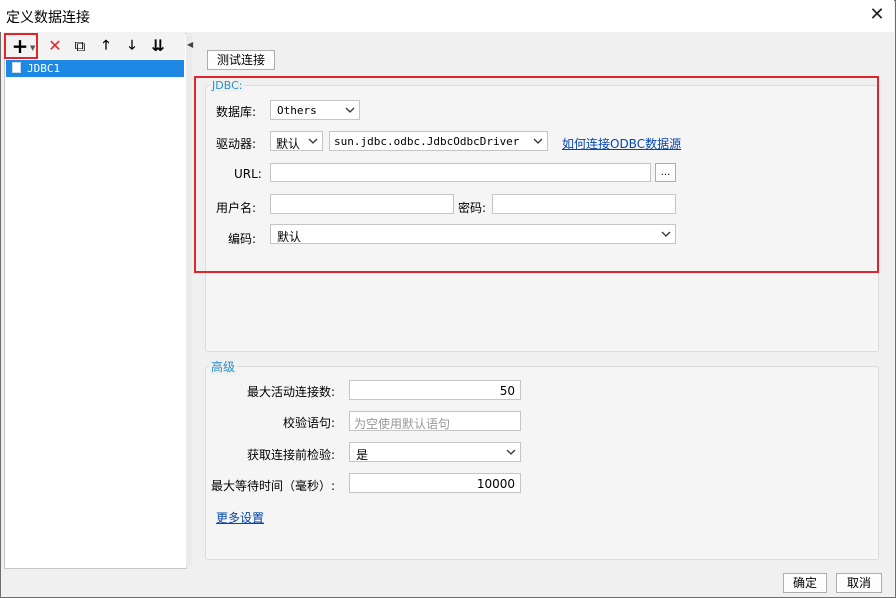 The image size is (896, 598). What do you see at coordinates (273, 486) in the screenshot?
I see `max-wait-label: 最大等待时间（毫秒）:` at bounding box center [273, 486].